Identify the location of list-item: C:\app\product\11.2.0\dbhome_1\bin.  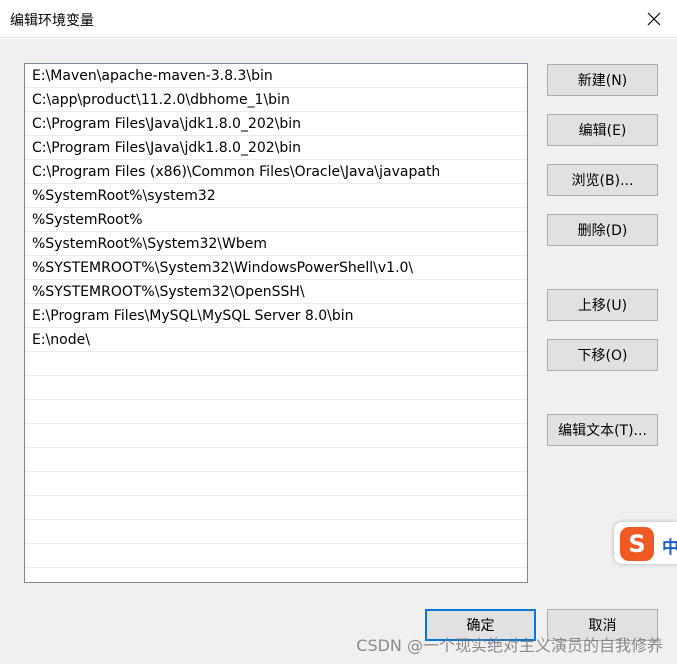
(276, 100).